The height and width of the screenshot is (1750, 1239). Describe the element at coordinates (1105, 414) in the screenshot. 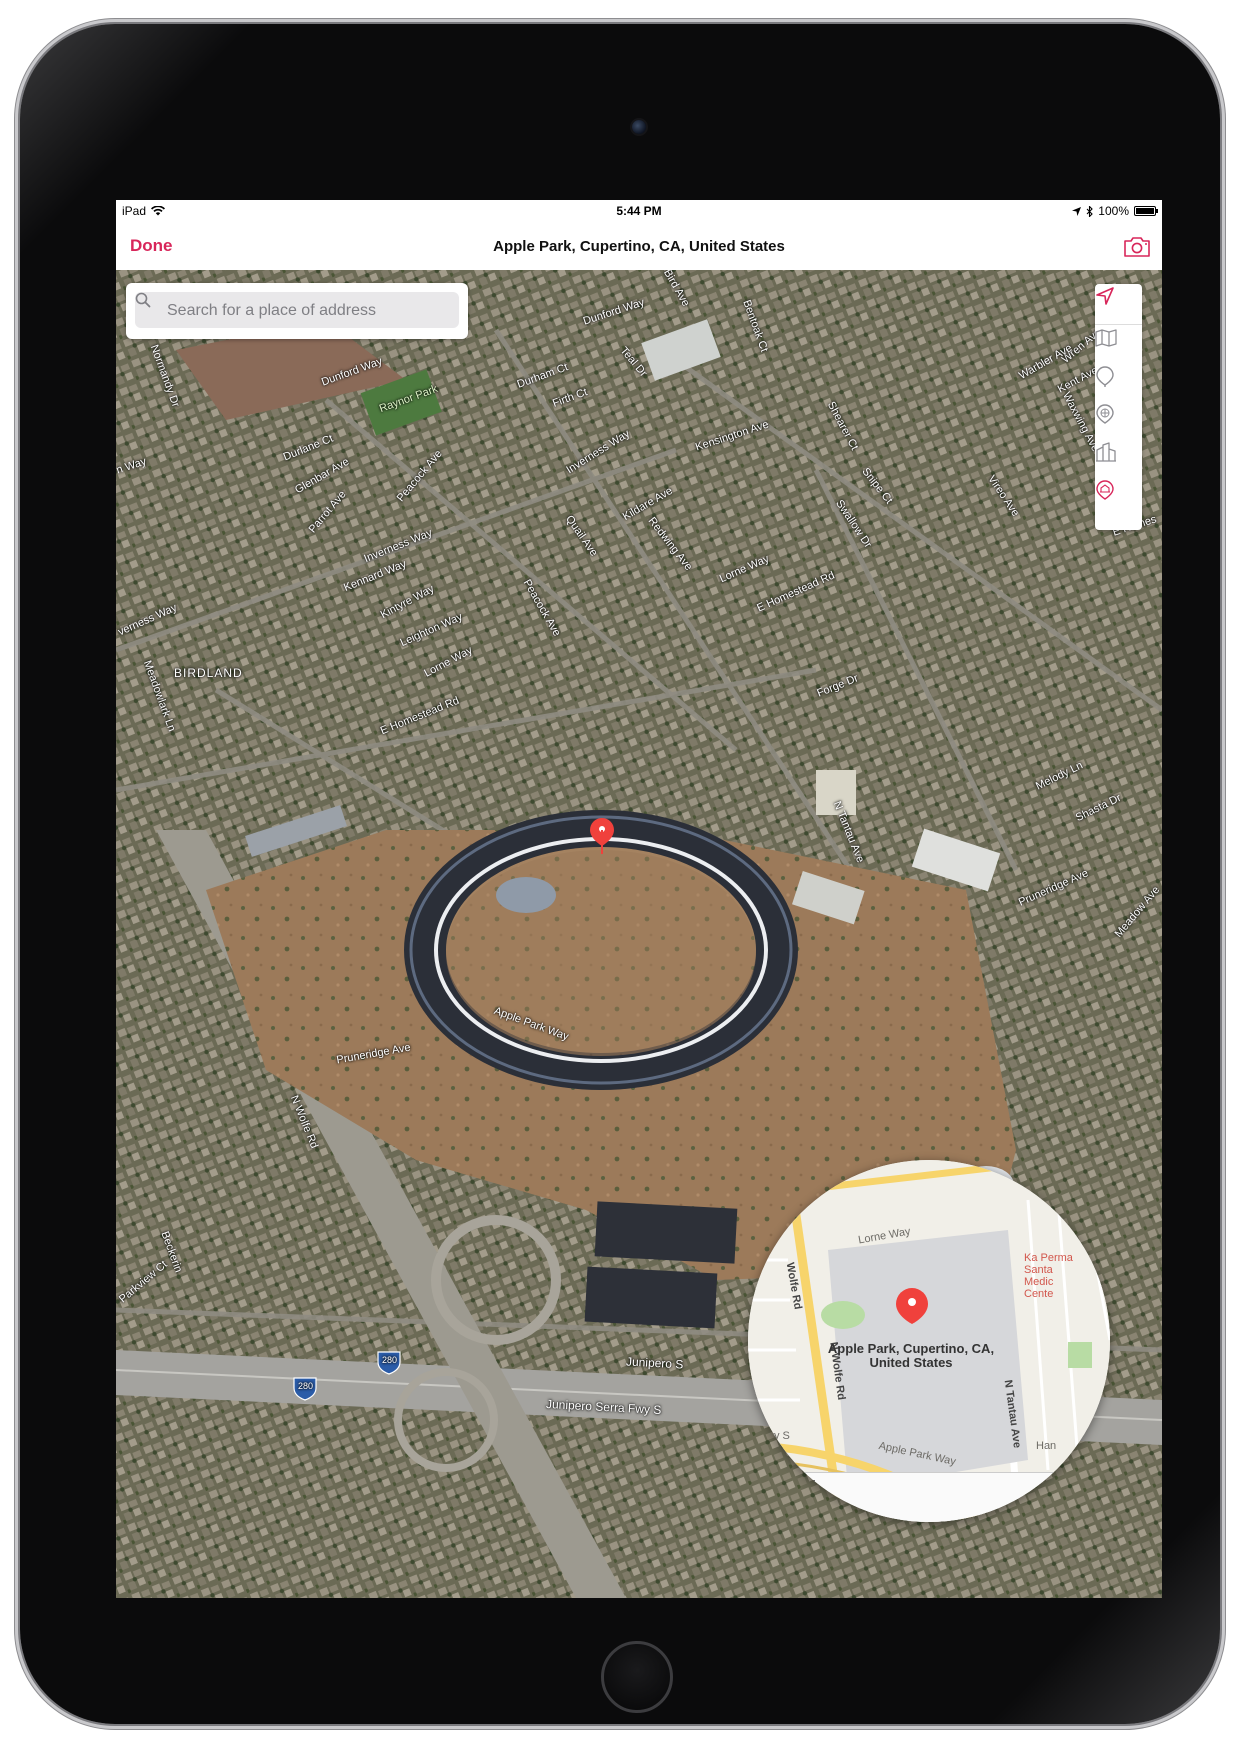

I see `globe-pin-icon` at that location.